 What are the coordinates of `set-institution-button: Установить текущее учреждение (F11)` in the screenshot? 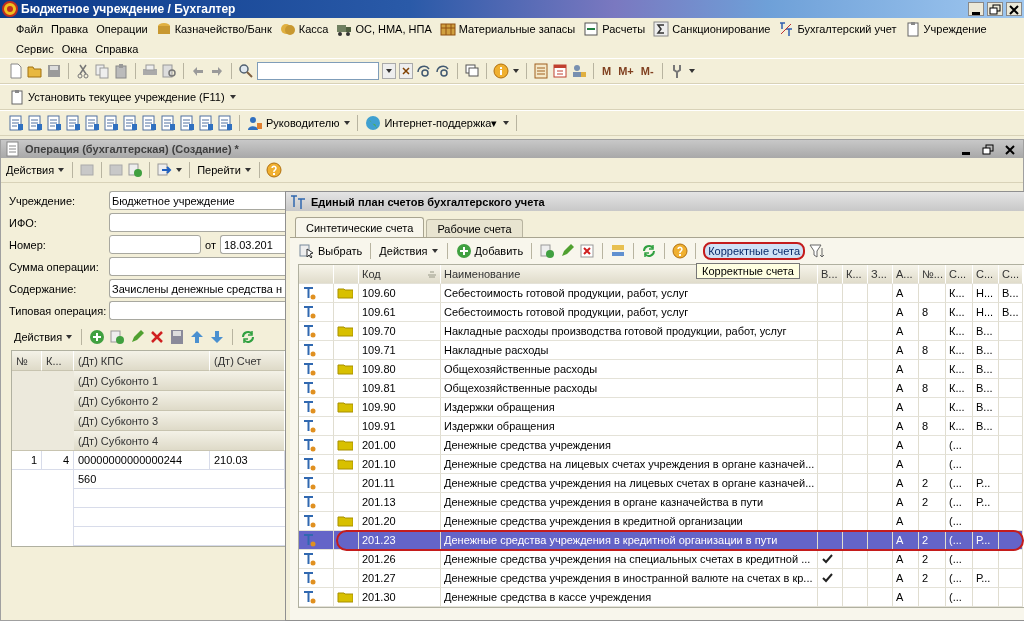 It's located at (117, 97).